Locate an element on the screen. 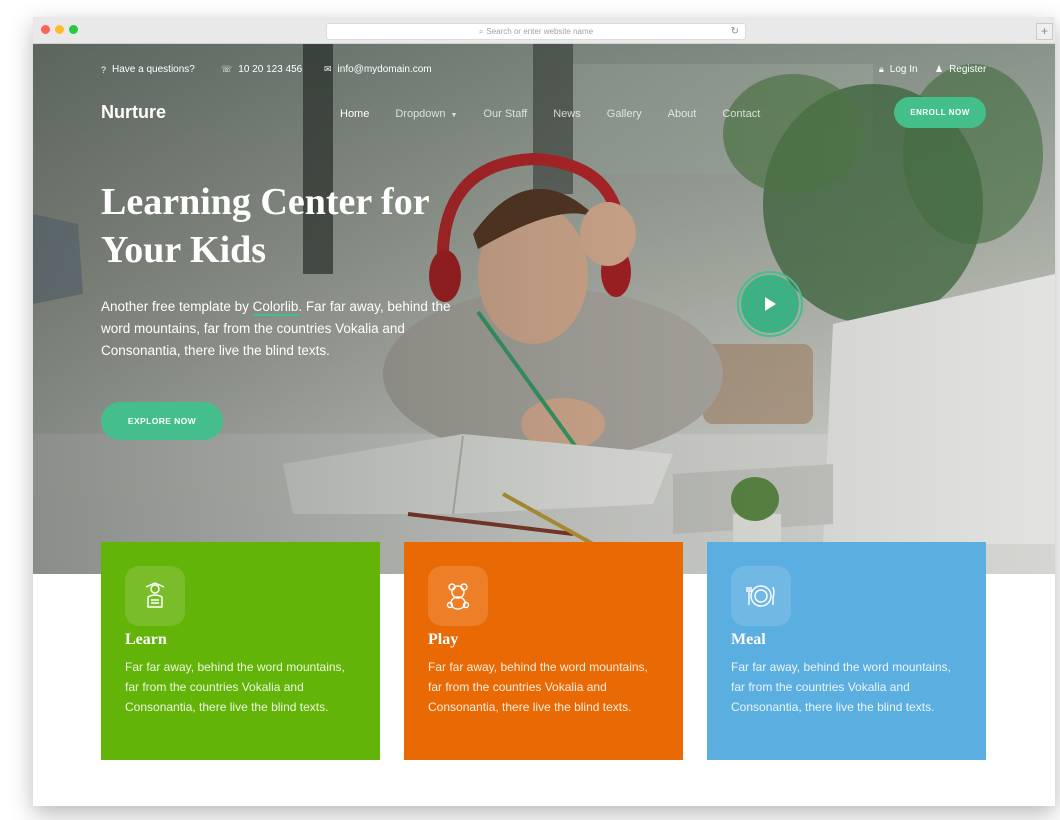 Image resolution: width=1060 pixels, height=820 pixels. card-title: Play is located at coordinates (443, 639).